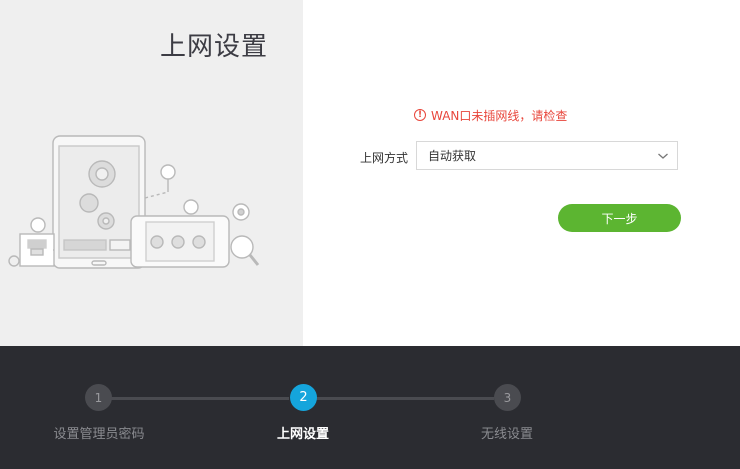 The image size is (740, 469). What do you see at coordinates (214, 47) in the screenshot?
I see `page-title: 上网设置` at bounding box center [214, 47].